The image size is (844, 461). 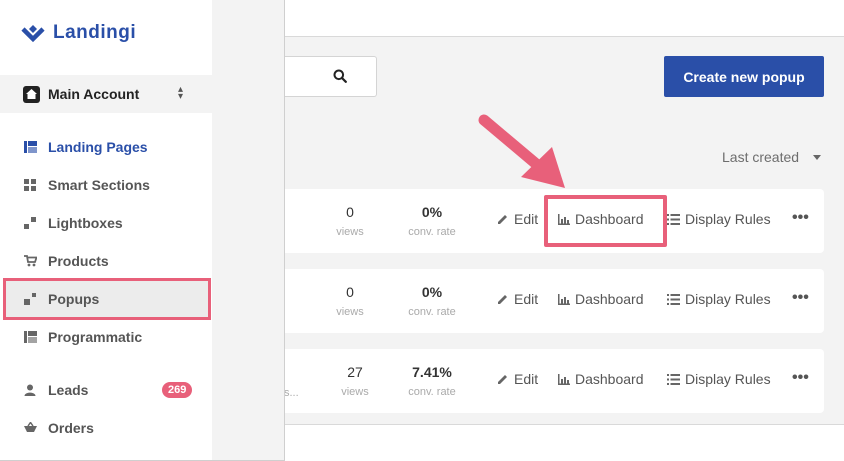 I want to click on account-name: Main Account, so click(x=94, y=94).